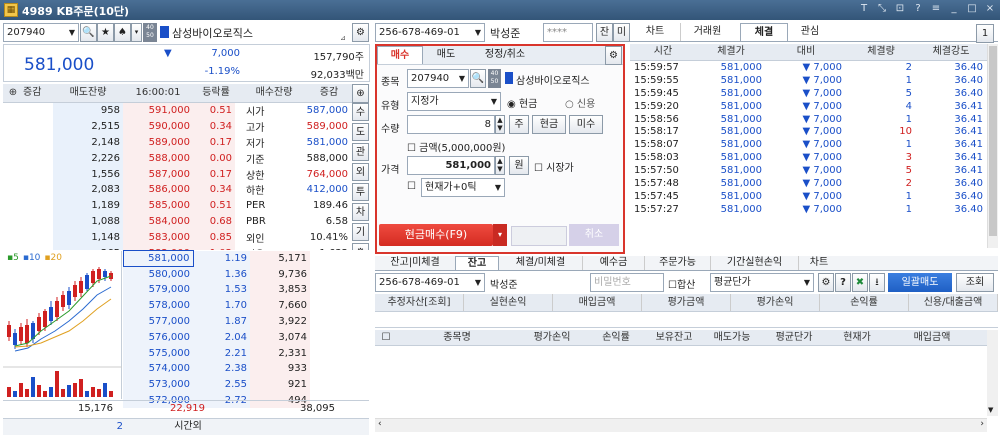  What do you see at coordinates (454, 101) in the screenshot?
I see `order-type-select: 지정가 ▼` at bounding box center [454, 101].